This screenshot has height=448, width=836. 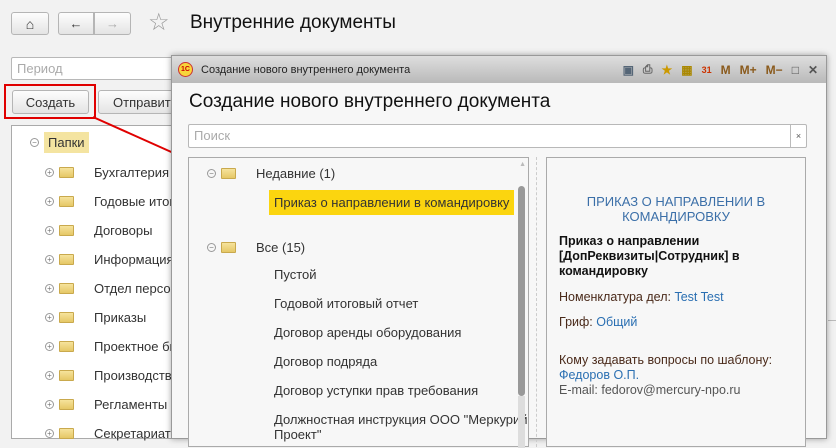 I want to click on maximize-icon: □, so click(x=795, y=70).